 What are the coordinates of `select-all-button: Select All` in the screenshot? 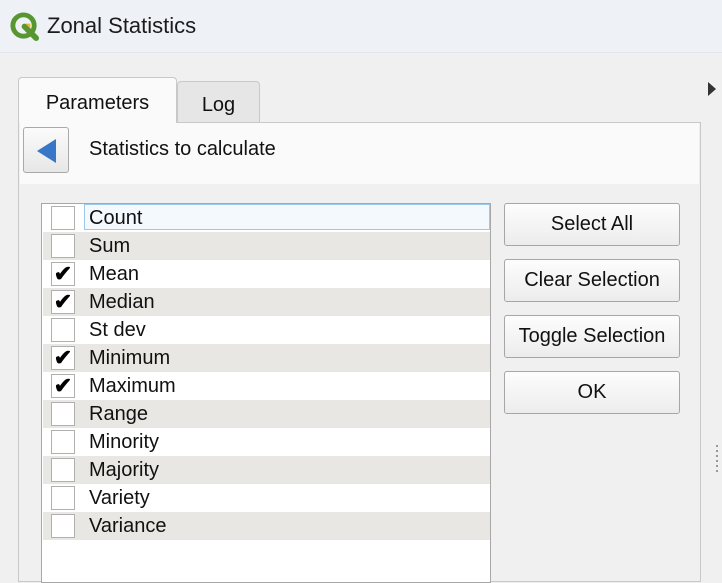 It's located at (592, 224).